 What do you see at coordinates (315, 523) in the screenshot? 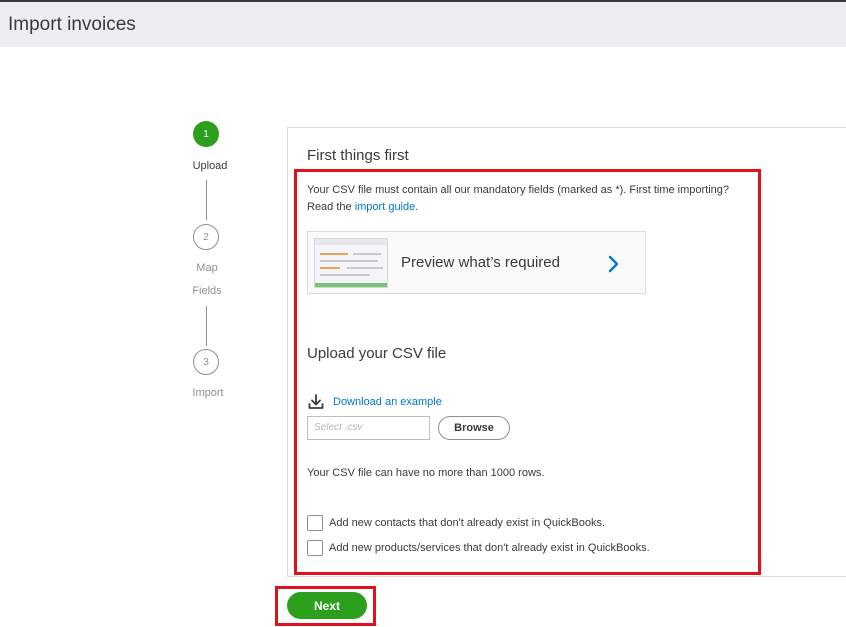
I see `add-contacts-checkbox` at bounding box center [315, 523].